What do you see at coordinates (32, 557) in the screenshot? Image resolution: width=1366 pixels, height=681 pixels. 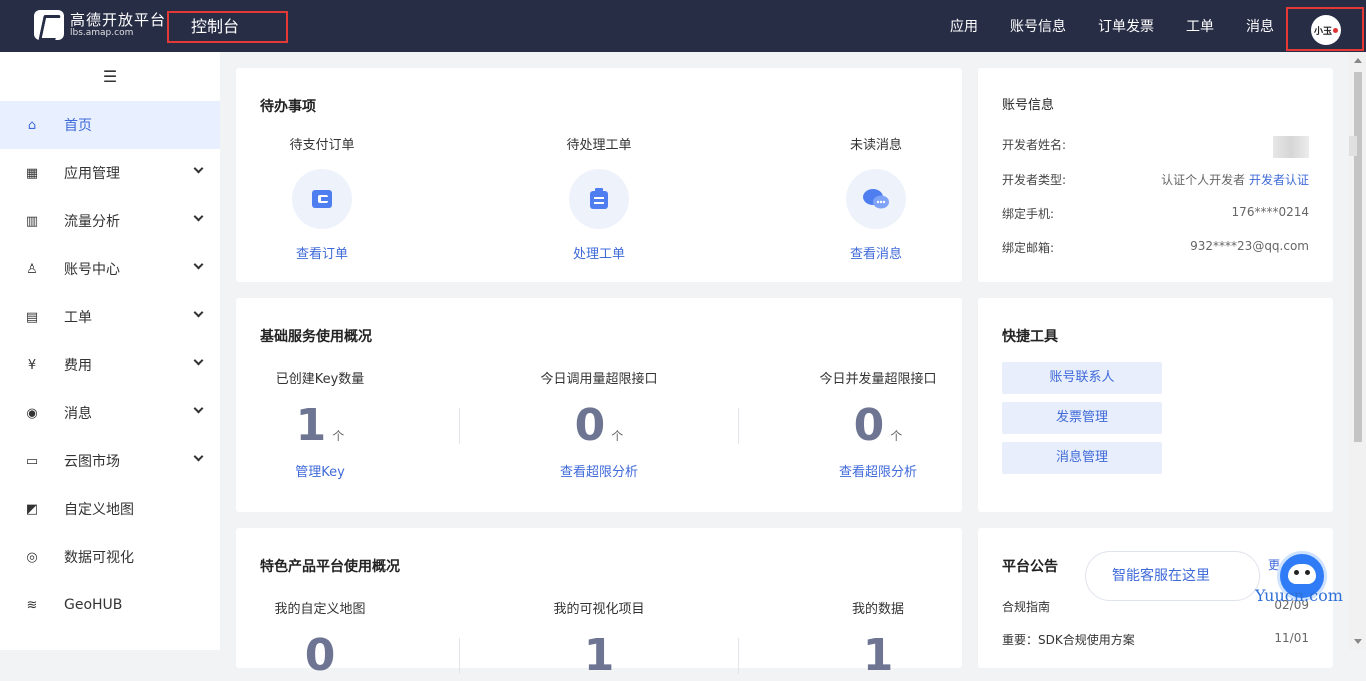 I see `visualization-icon: ◎` at bounding box center [32, 557].